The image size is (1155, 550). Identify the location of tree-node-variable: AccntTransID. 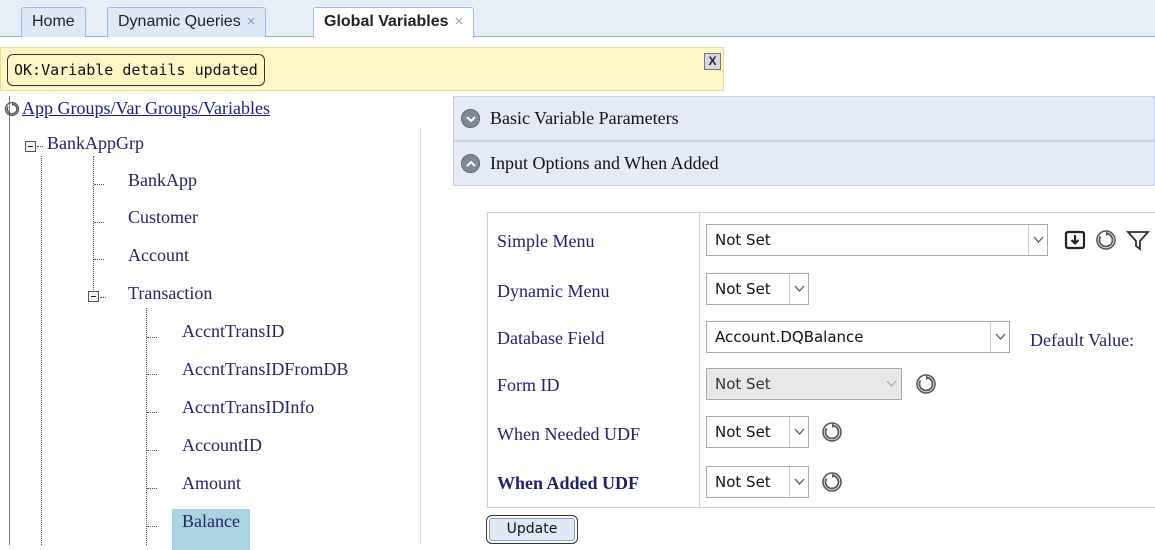
(233, 331).